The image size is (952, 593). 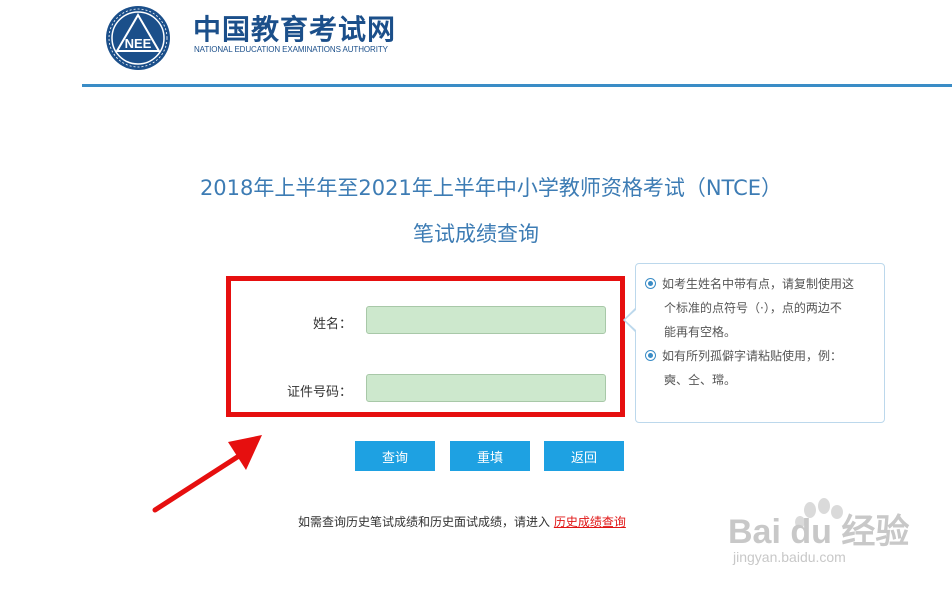 What do you see at coordinates (319, 392) in the screenshot?
I see `id-number-label: 证件号码：` at bounding box center [319, 392].